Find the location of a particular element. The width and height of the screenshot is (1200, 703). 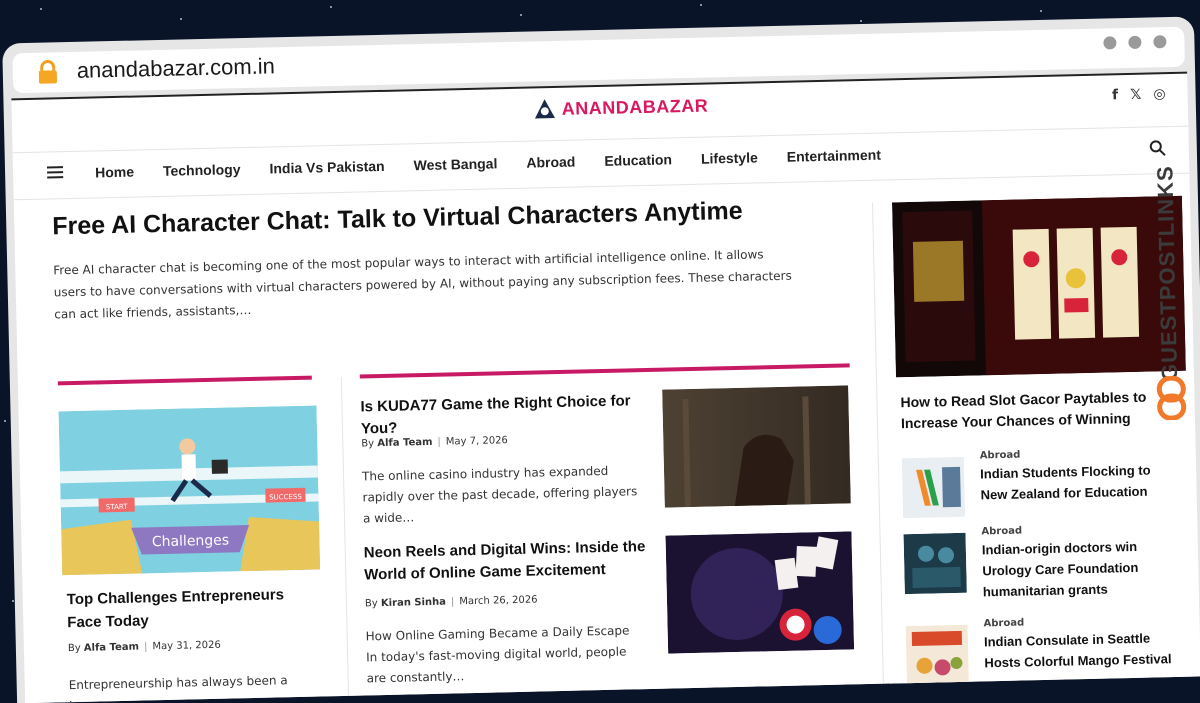

start-sign-label: START is located at coordinates (117, 507).